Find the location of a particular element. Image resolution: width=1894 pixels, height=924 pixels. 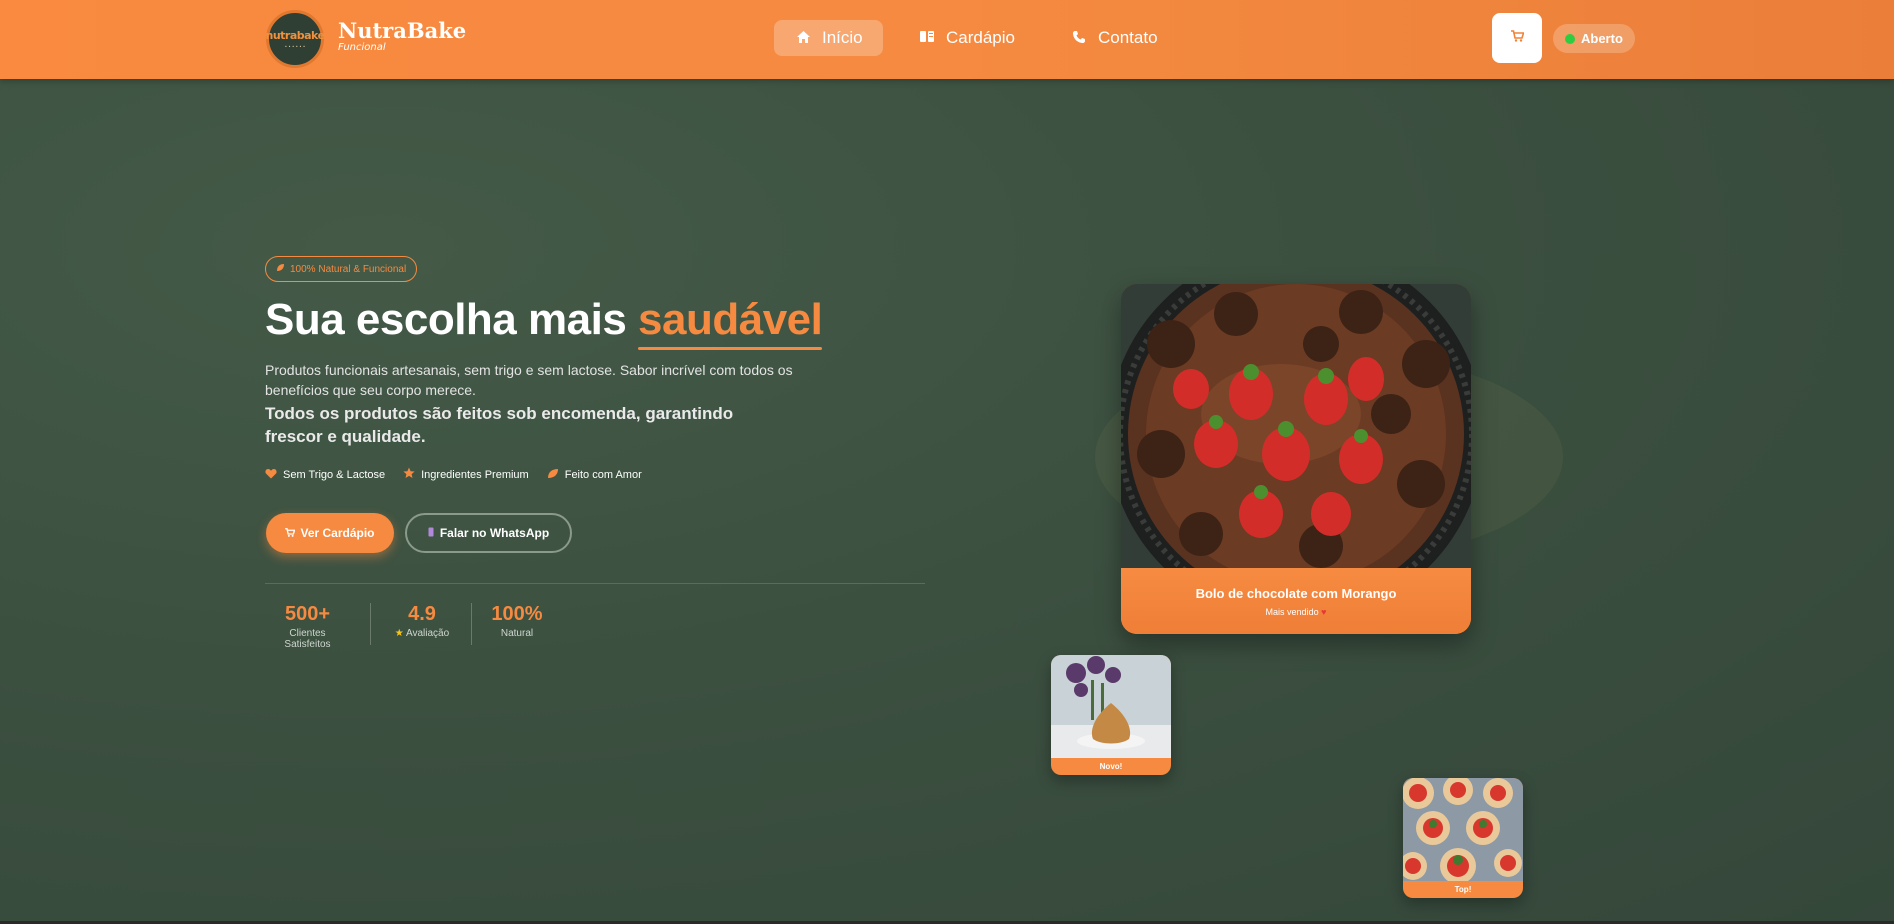

product-card-small: Novo! is located at coordinates (1111, 715).